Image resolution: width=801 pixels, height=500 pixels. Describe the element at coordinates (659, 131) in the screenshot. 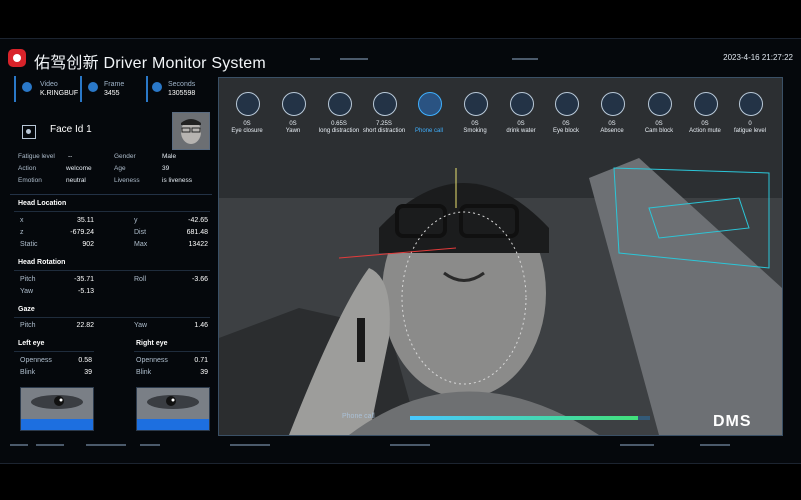

I see `detector-label: Cam block` at that location.